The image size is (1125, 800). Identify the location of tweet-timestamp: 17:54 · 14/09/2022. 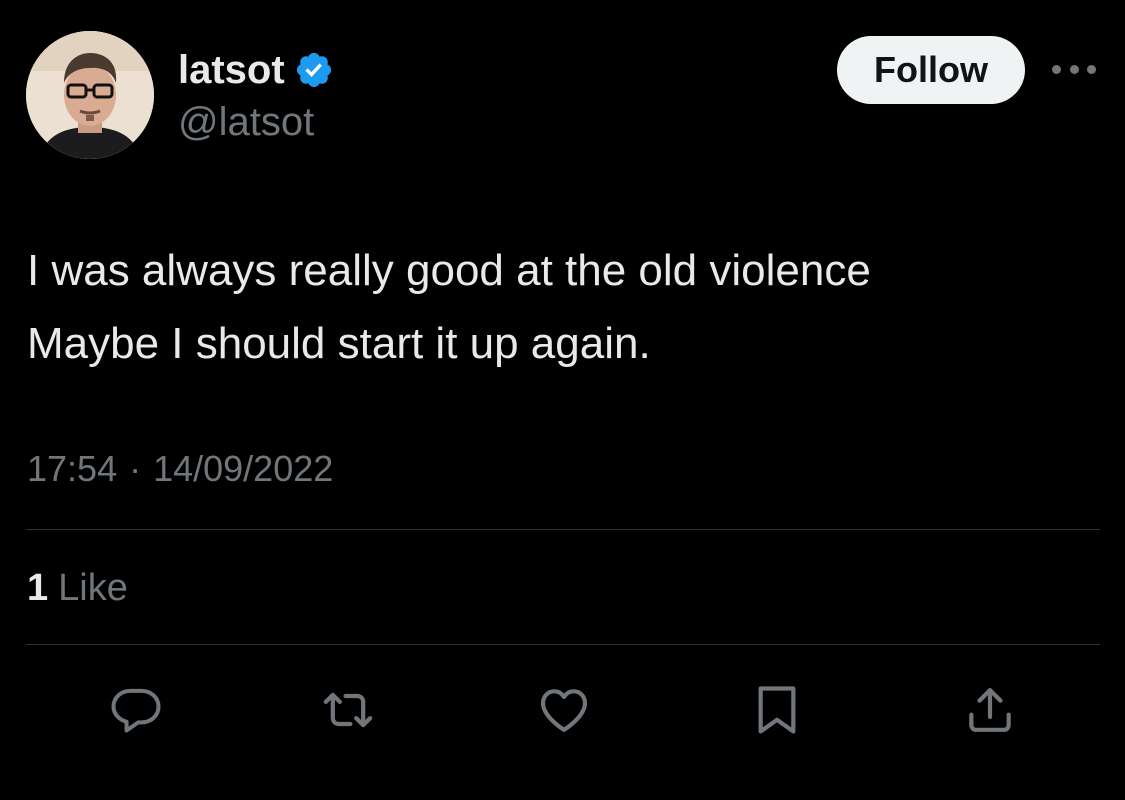
(180, 469).